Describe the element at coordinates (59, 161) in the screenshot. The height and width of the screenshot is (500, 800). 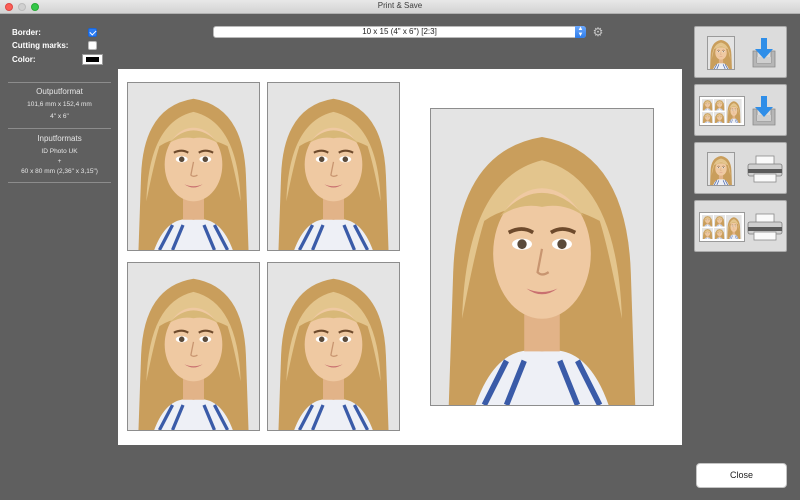
I see `inputformat-plus: +` at that location.